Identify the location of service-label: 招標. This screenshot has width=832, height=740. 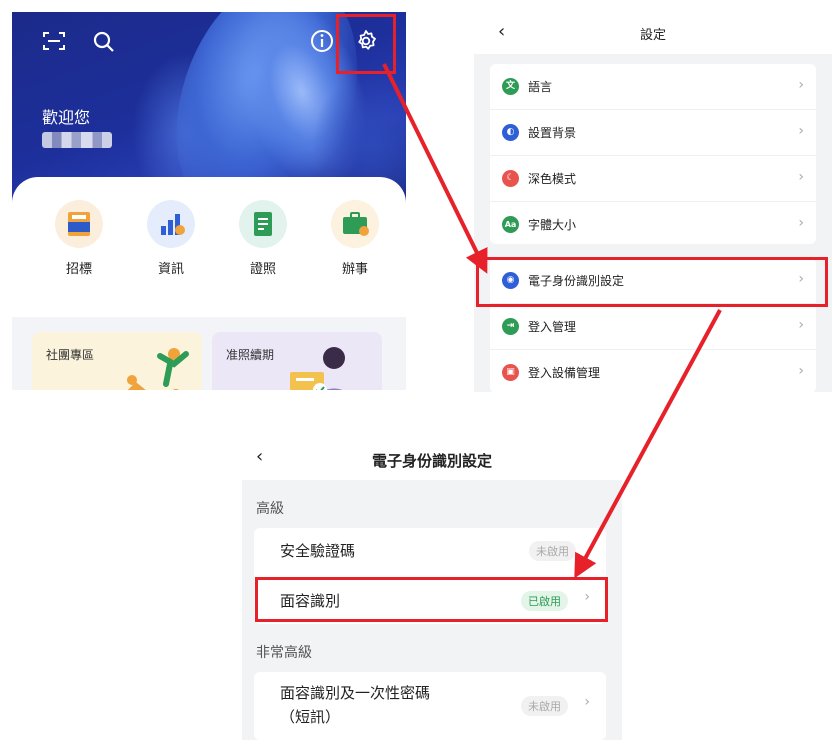
(78, 269).